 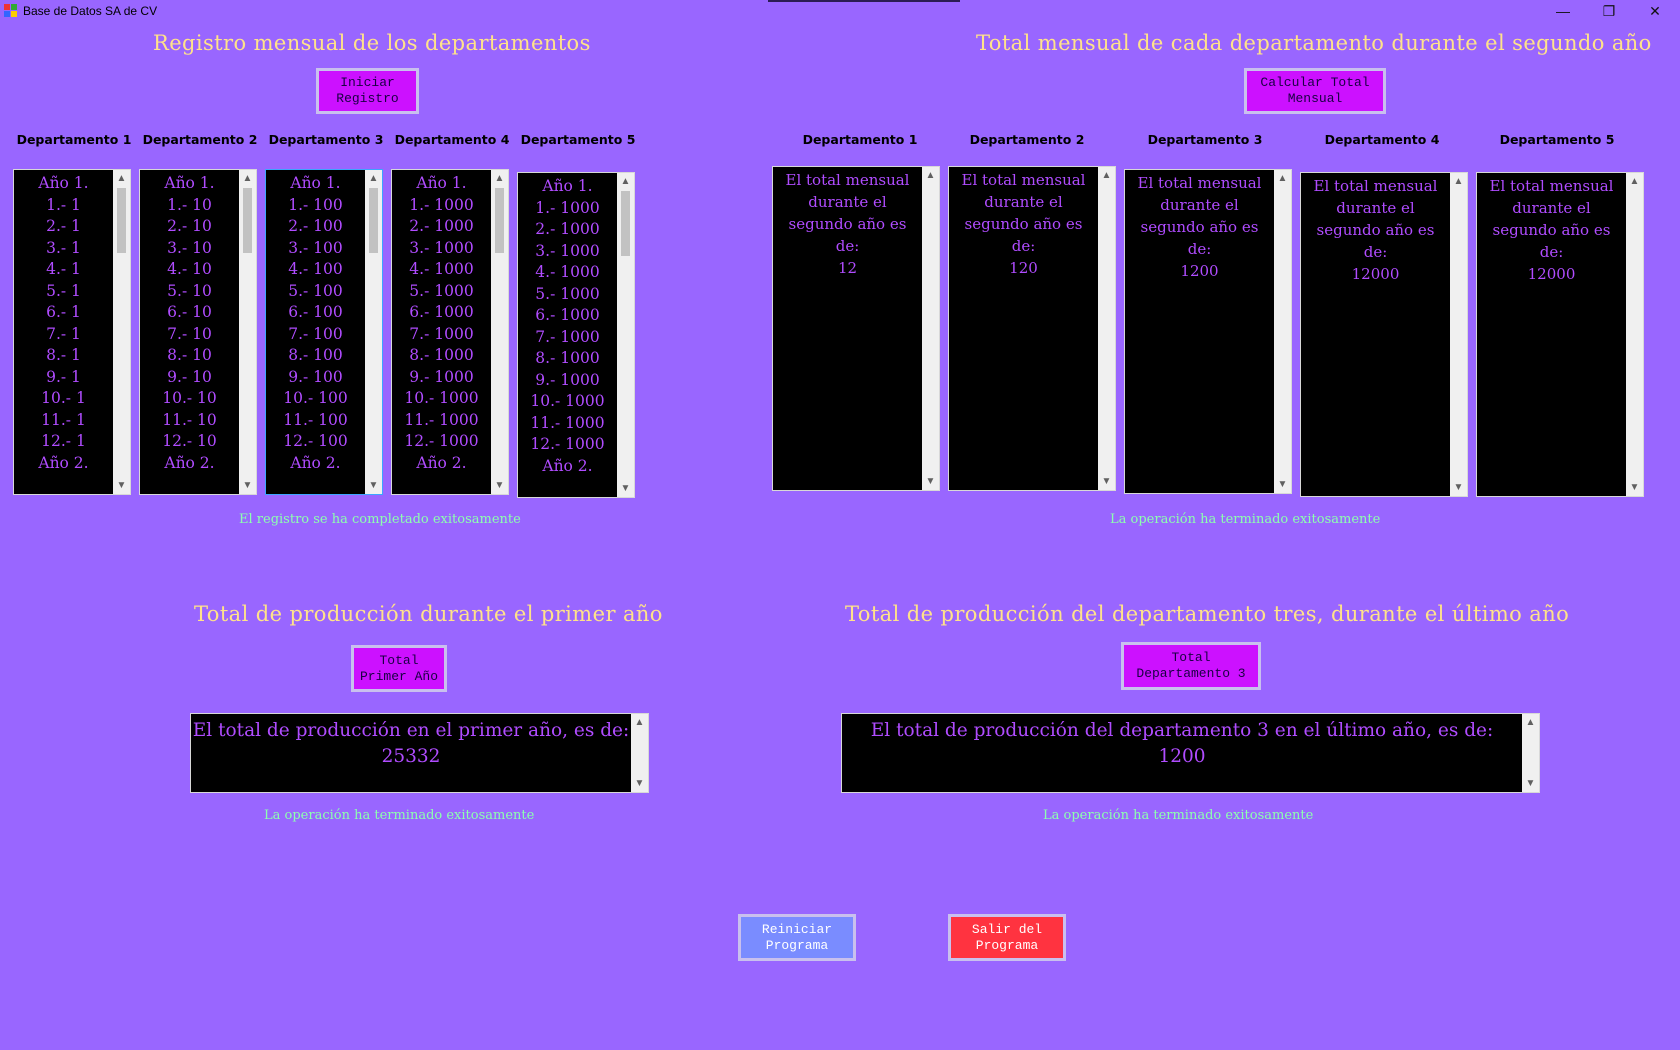 I want to click on window-title: Base de Datos SA de CV, so click(x=90, y=11).